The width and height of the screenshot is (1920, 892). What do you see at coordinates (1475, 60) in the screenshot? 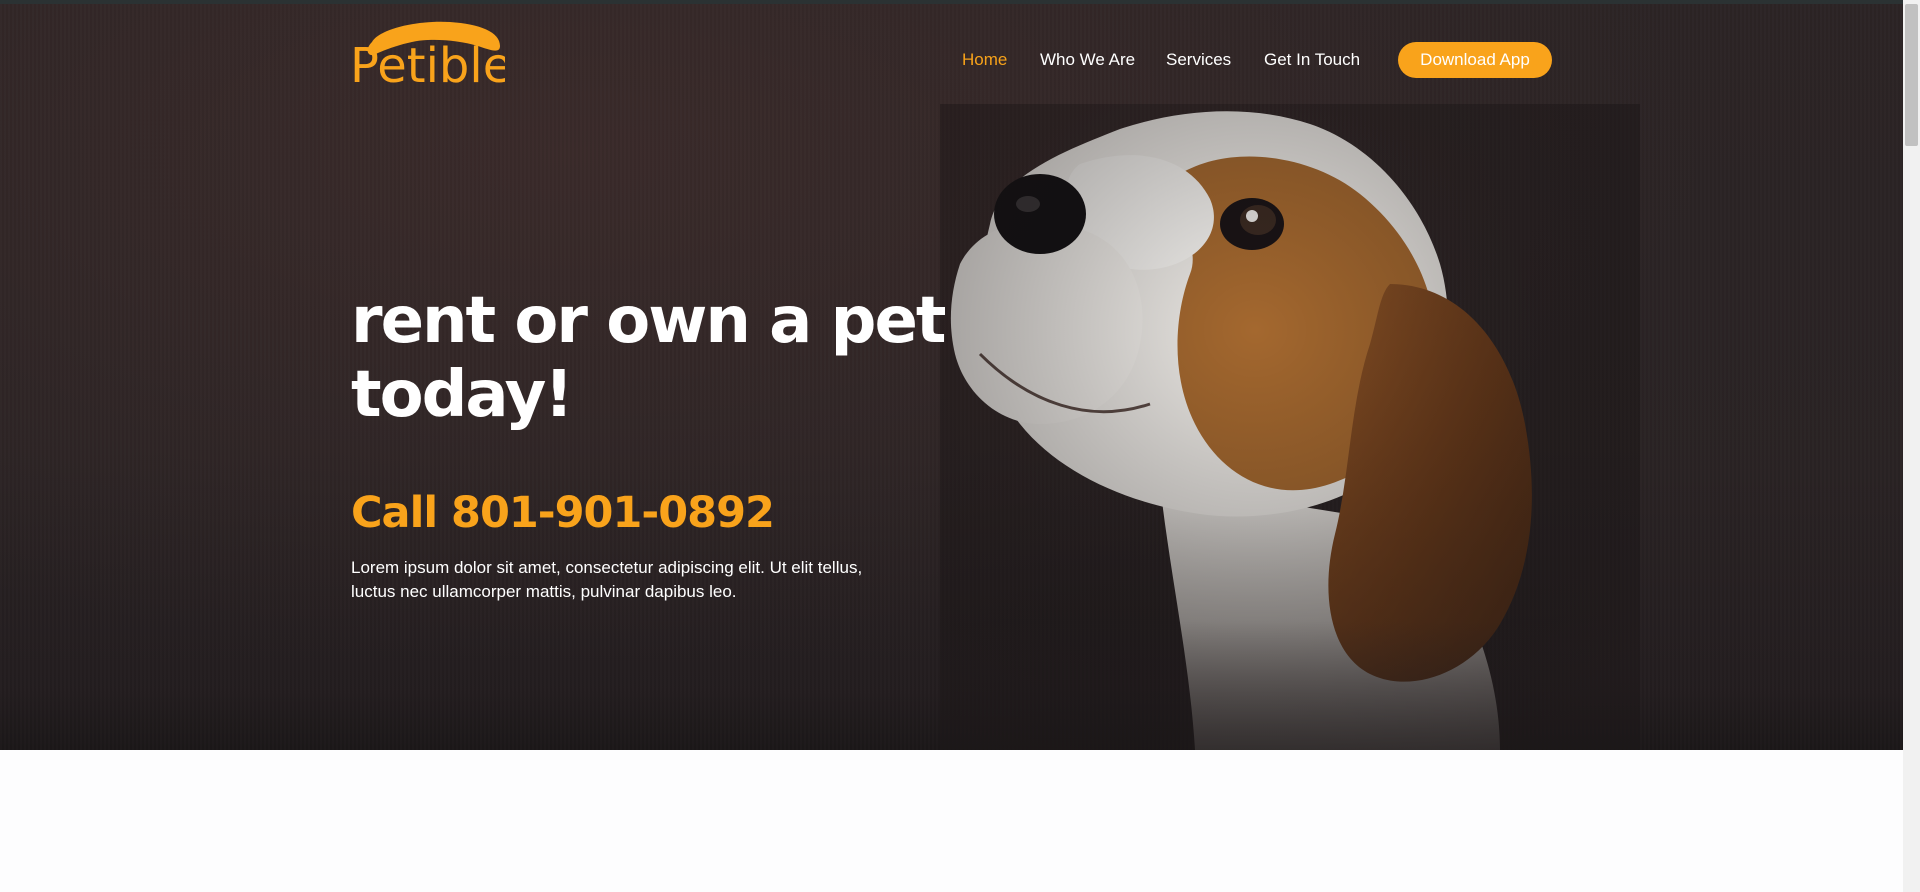
I see `download-app-button: Download App` at bounding box center [1475, 60].